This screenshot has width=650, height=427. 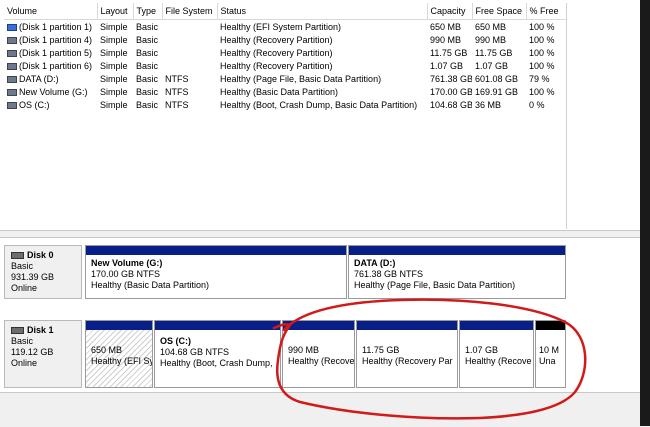 I want to click on partition-size: 761.38 GB NTFS, so click(x=389, y=274).